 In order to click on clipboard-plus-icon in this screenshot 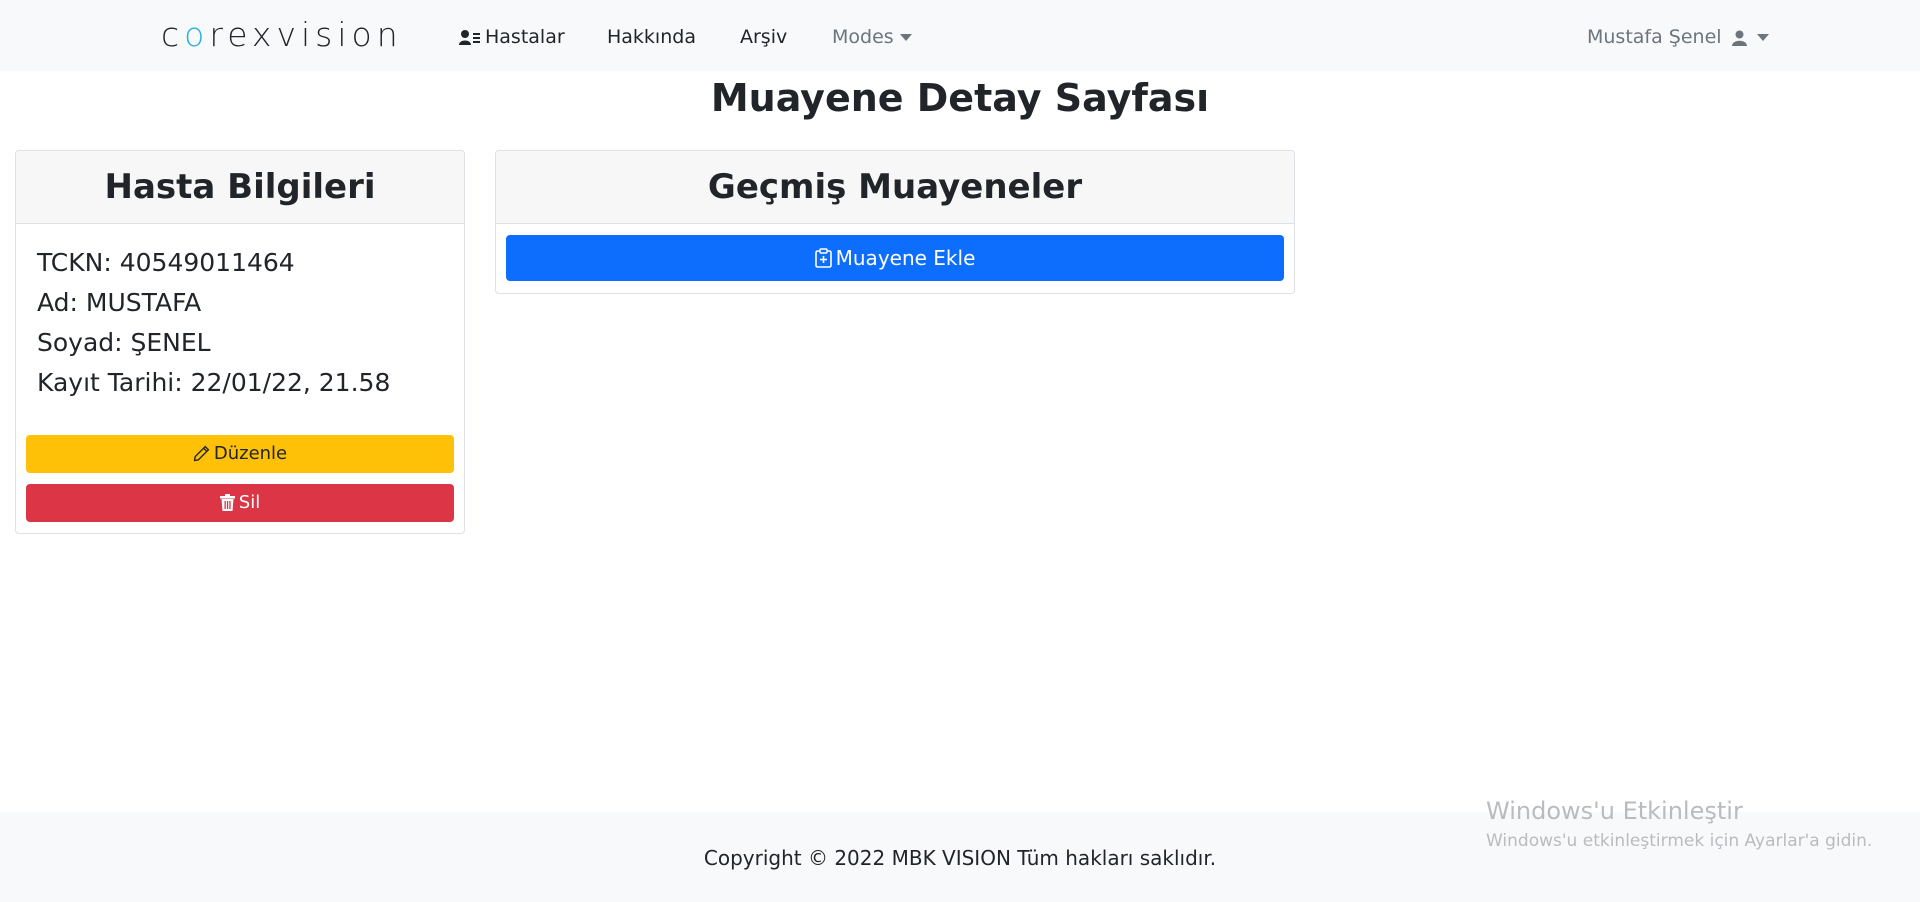, I will do `click(823, 261)`.